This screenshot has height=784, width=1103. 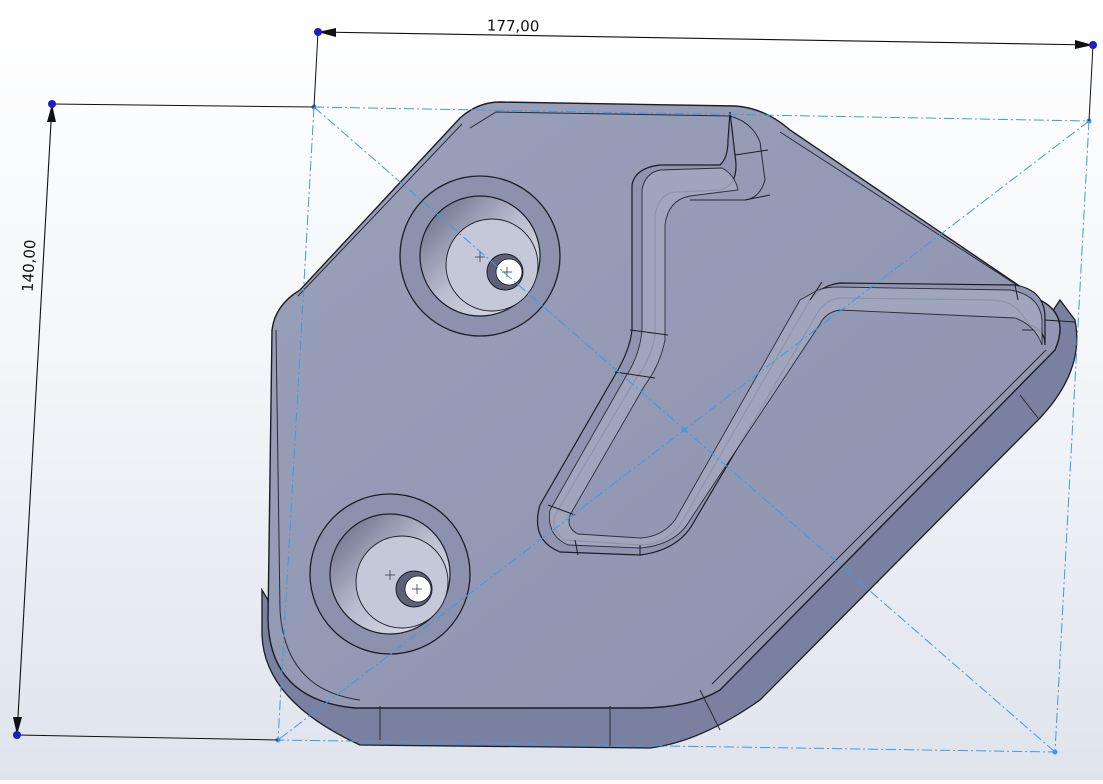 What do you see at coordinates (390, 574) in the screenshot?
I see `counterbore-hole-lower` at bounding box center [390, 574].